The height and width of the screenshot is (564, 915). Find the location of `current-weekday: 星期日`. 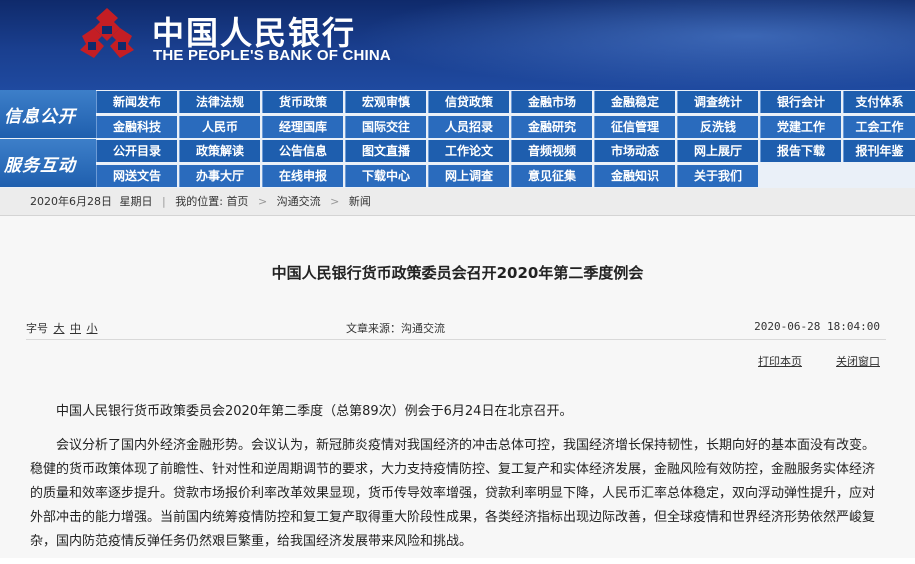

current-weekday: 星期日 is located at coordinates (136, 201).